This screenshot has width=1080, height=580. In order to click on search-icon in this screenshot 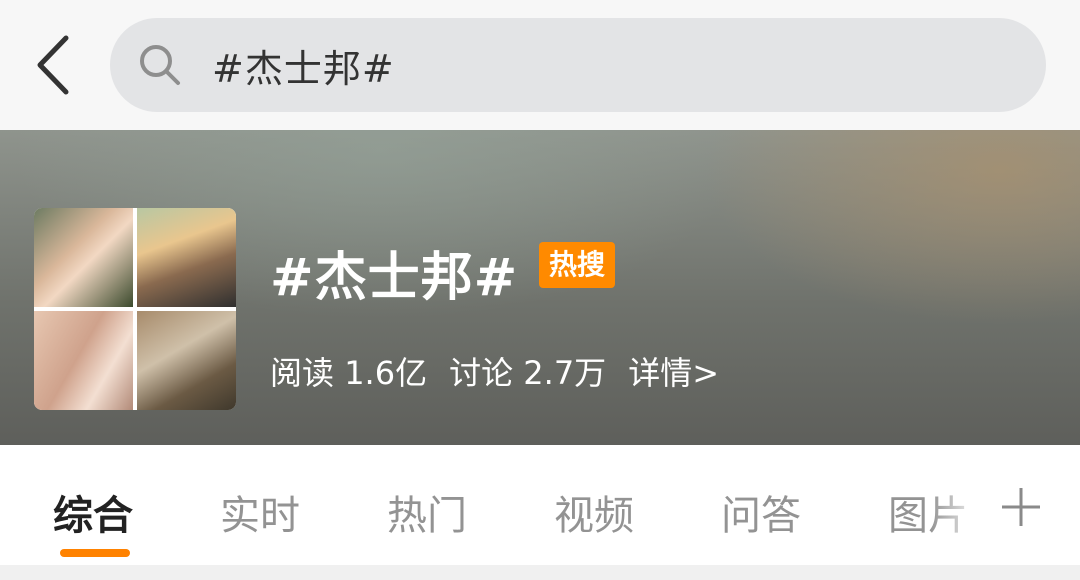, I will do `click(160, 65)`.